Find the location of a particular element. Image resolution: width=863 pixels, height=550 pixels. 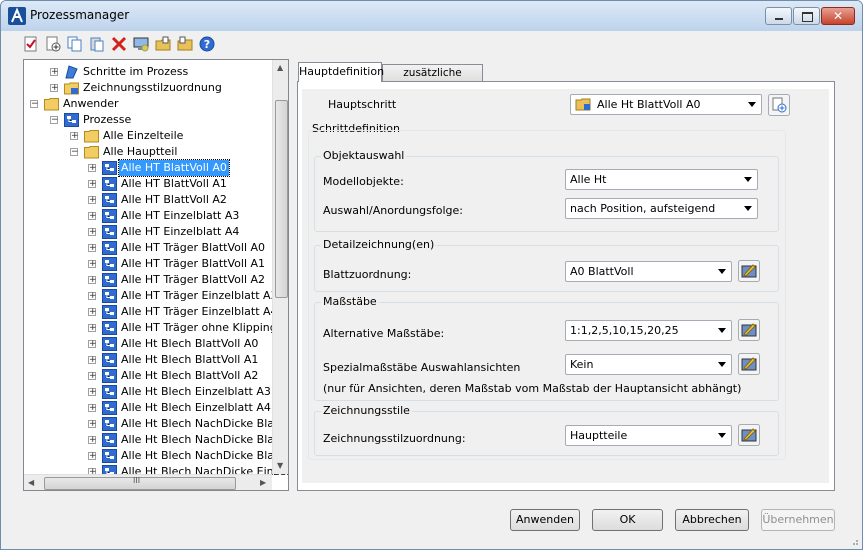

scroll-right-icon: ▶ is located at coordinates (263, 482).